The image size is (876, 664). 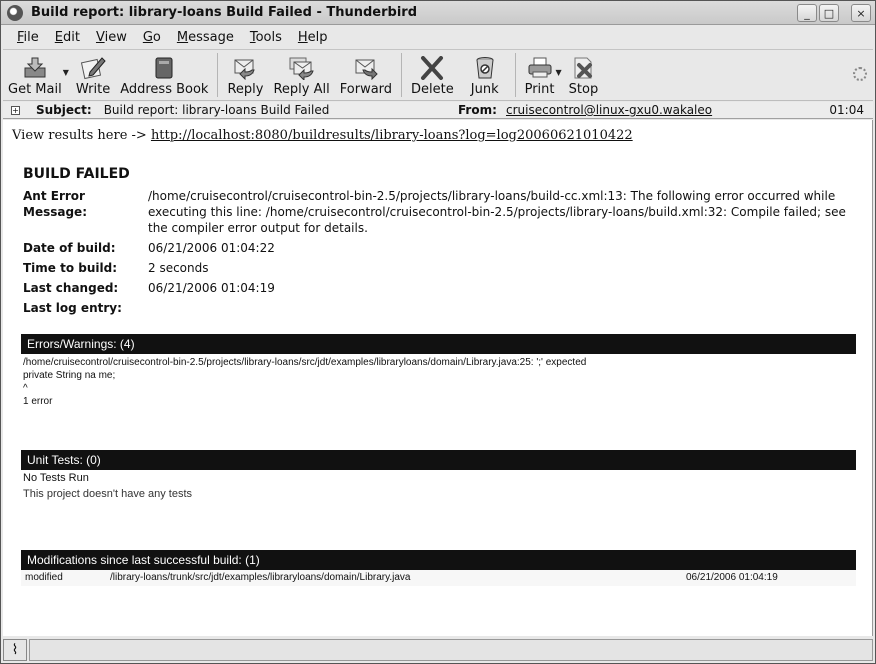 I want to click on thunderbird-app-icon, so click(x=15, y=12).